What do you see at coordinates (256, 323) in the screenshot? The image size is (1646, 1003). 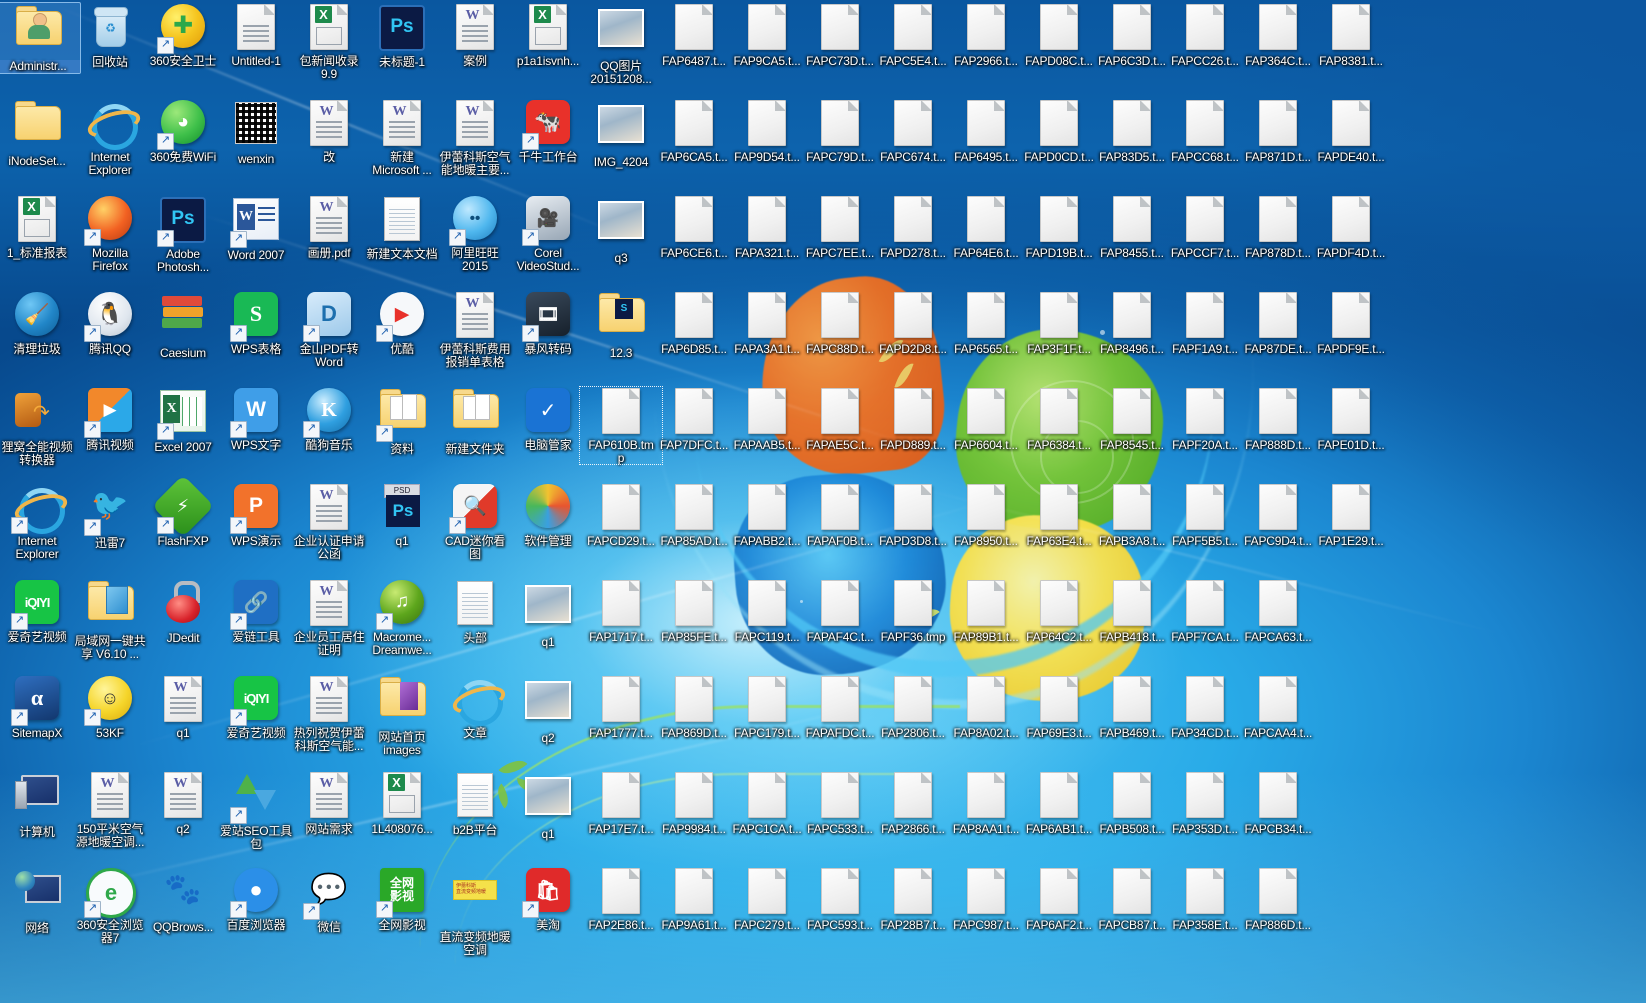 I see `desktop-icon: SWPS表格` at bounding box center [256, 323].